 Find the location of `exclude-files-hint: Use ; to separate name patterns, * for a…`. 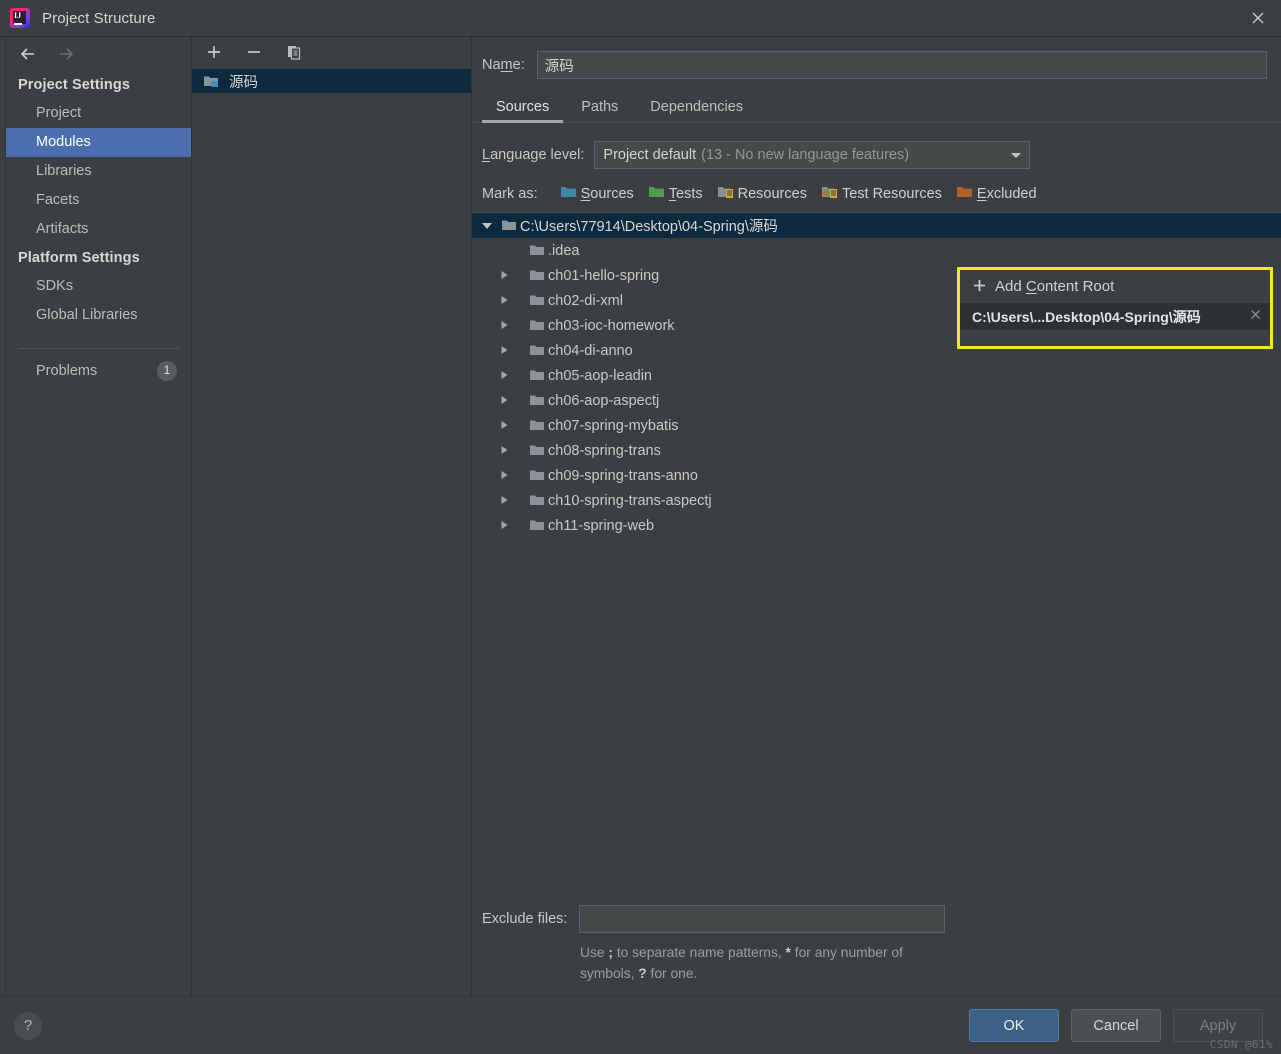

exclude-files-hint: Use ; to separate name patterns, * for a… is located at coordinates (770, 963).